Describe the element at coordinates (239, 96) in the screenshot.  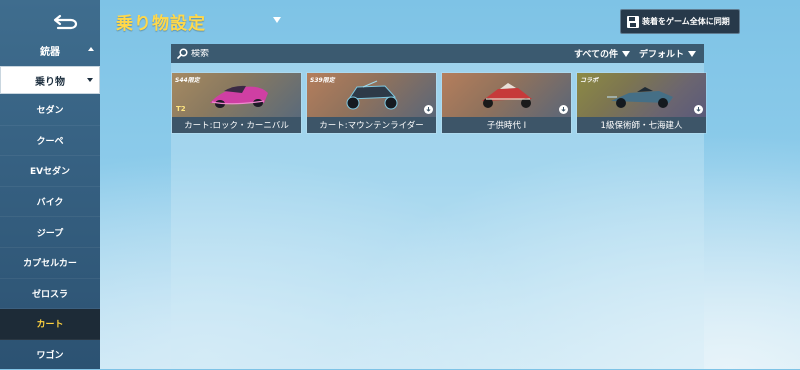
I see `sports-kart-image` at that location.